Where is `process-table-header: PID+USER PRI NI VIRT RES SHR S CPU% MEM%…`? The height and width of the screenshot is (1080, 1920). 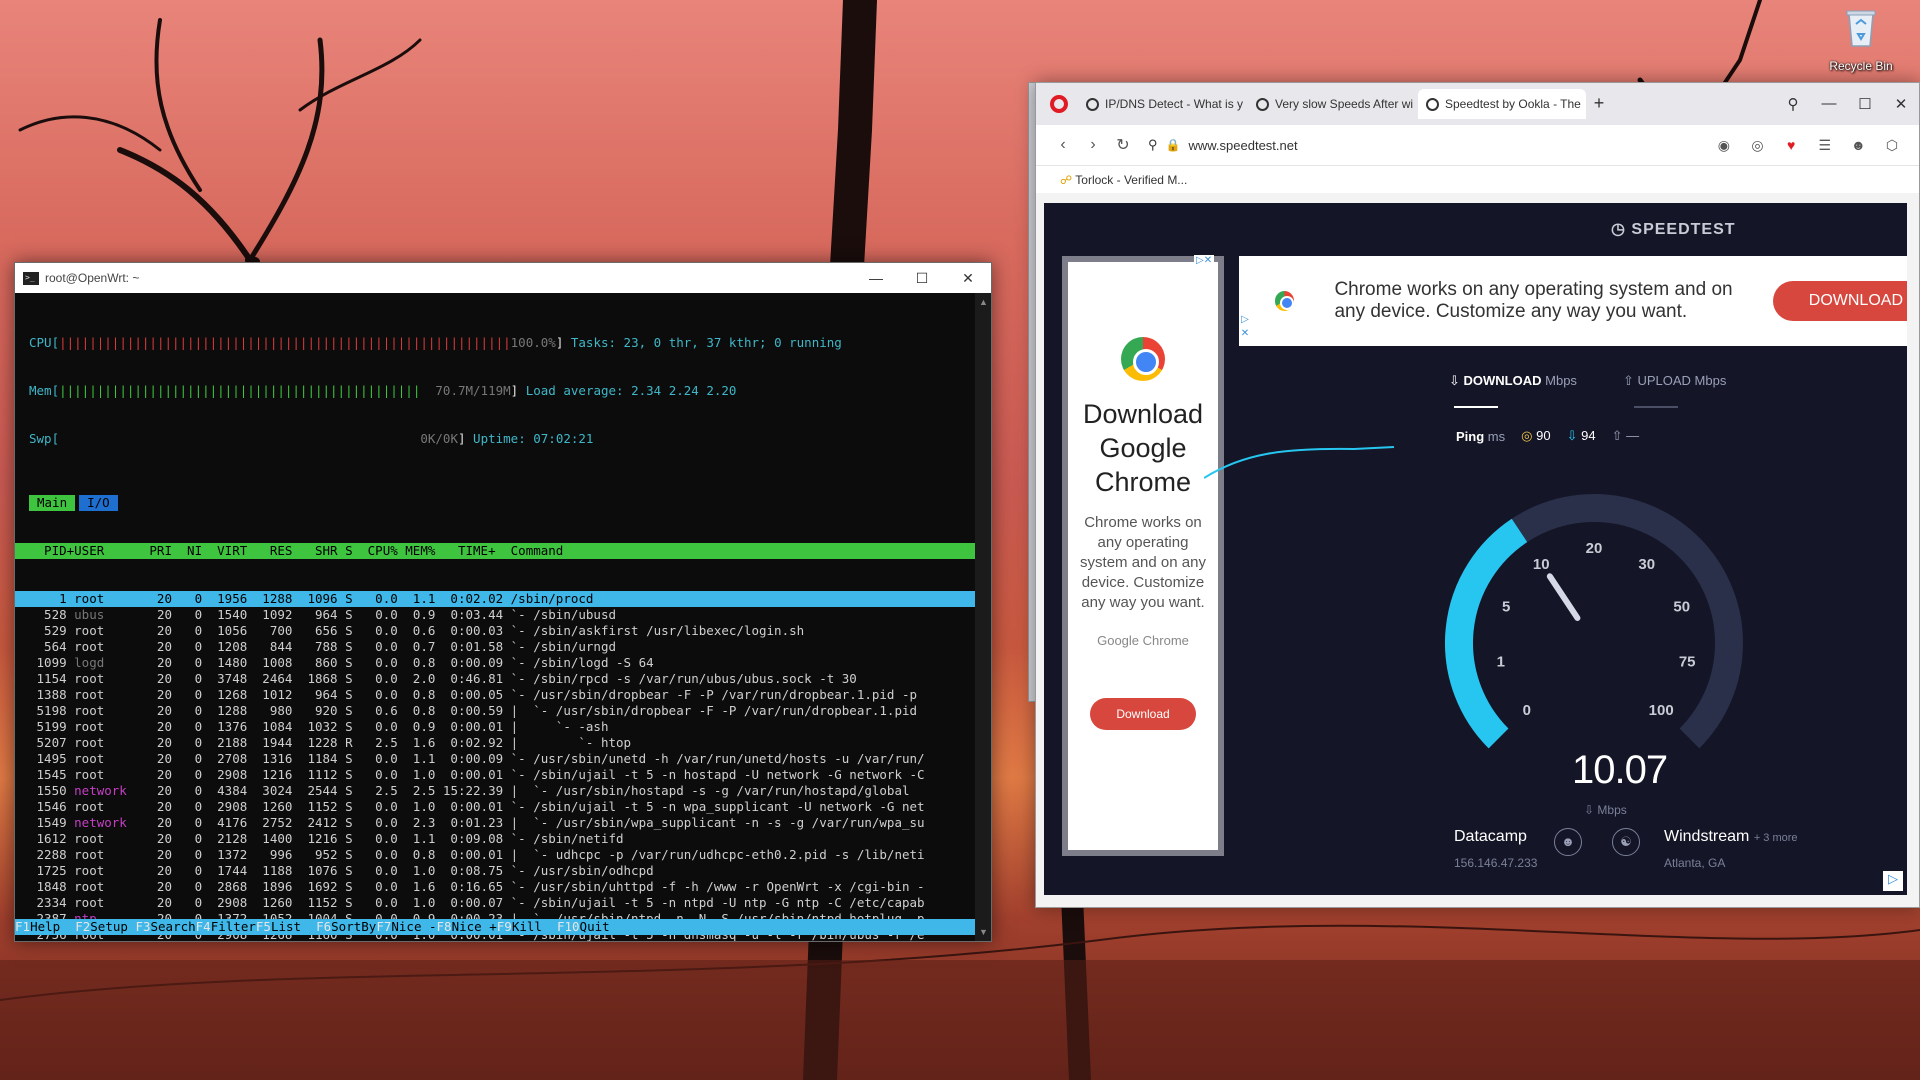 process-table-header: PID+USER PRI NI VIRT RES SHR S CPU% MEM%… is located at coordinates (495, 551).